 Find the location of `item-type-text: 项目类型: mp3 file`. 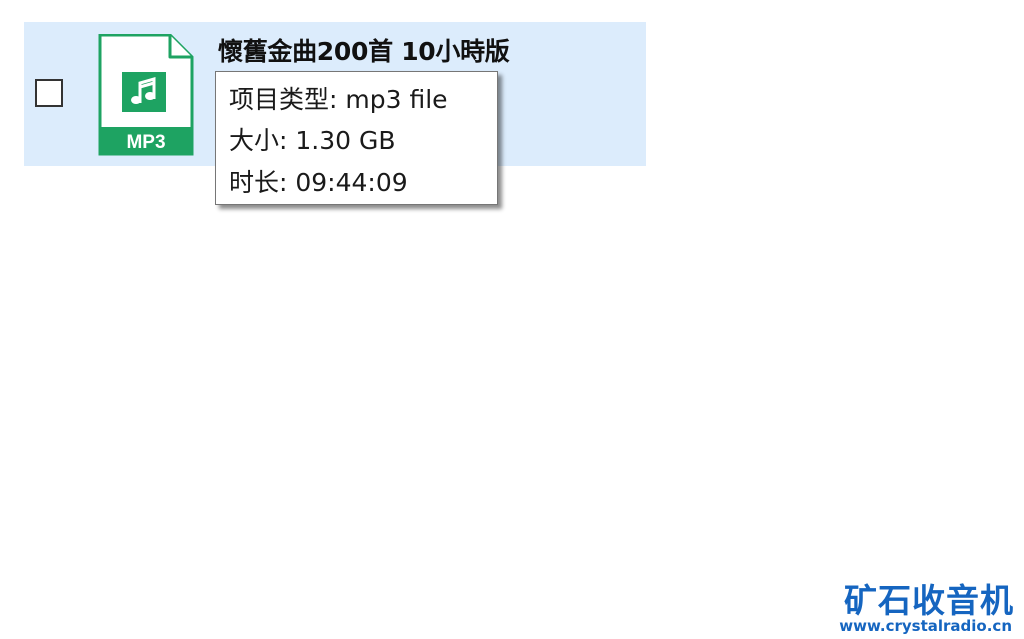

item-type-text: 项目类型: mp3 file is located at coordinates (338, 99).